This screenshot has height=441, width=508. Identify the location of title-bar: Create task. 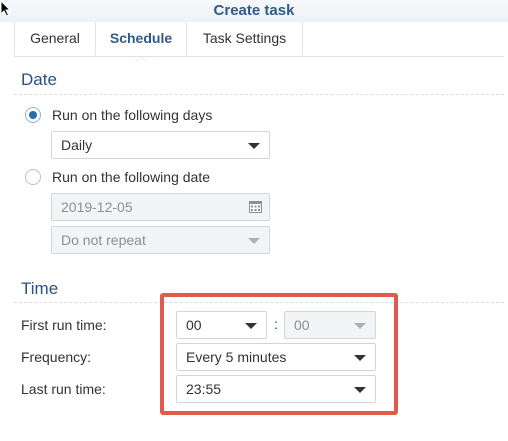
(254, 11).